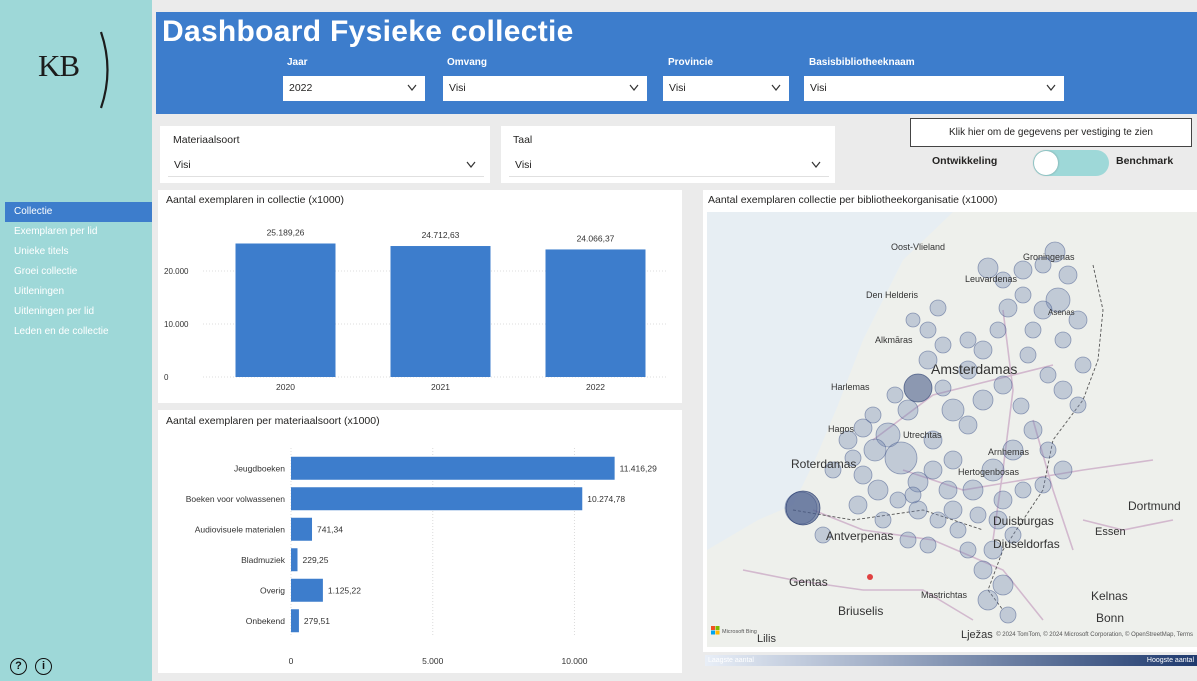  What do you see at coordinates (726, 88) in the screenshot?
I see `provincie-dropdown: Visi` at bounding box center [726, 88].